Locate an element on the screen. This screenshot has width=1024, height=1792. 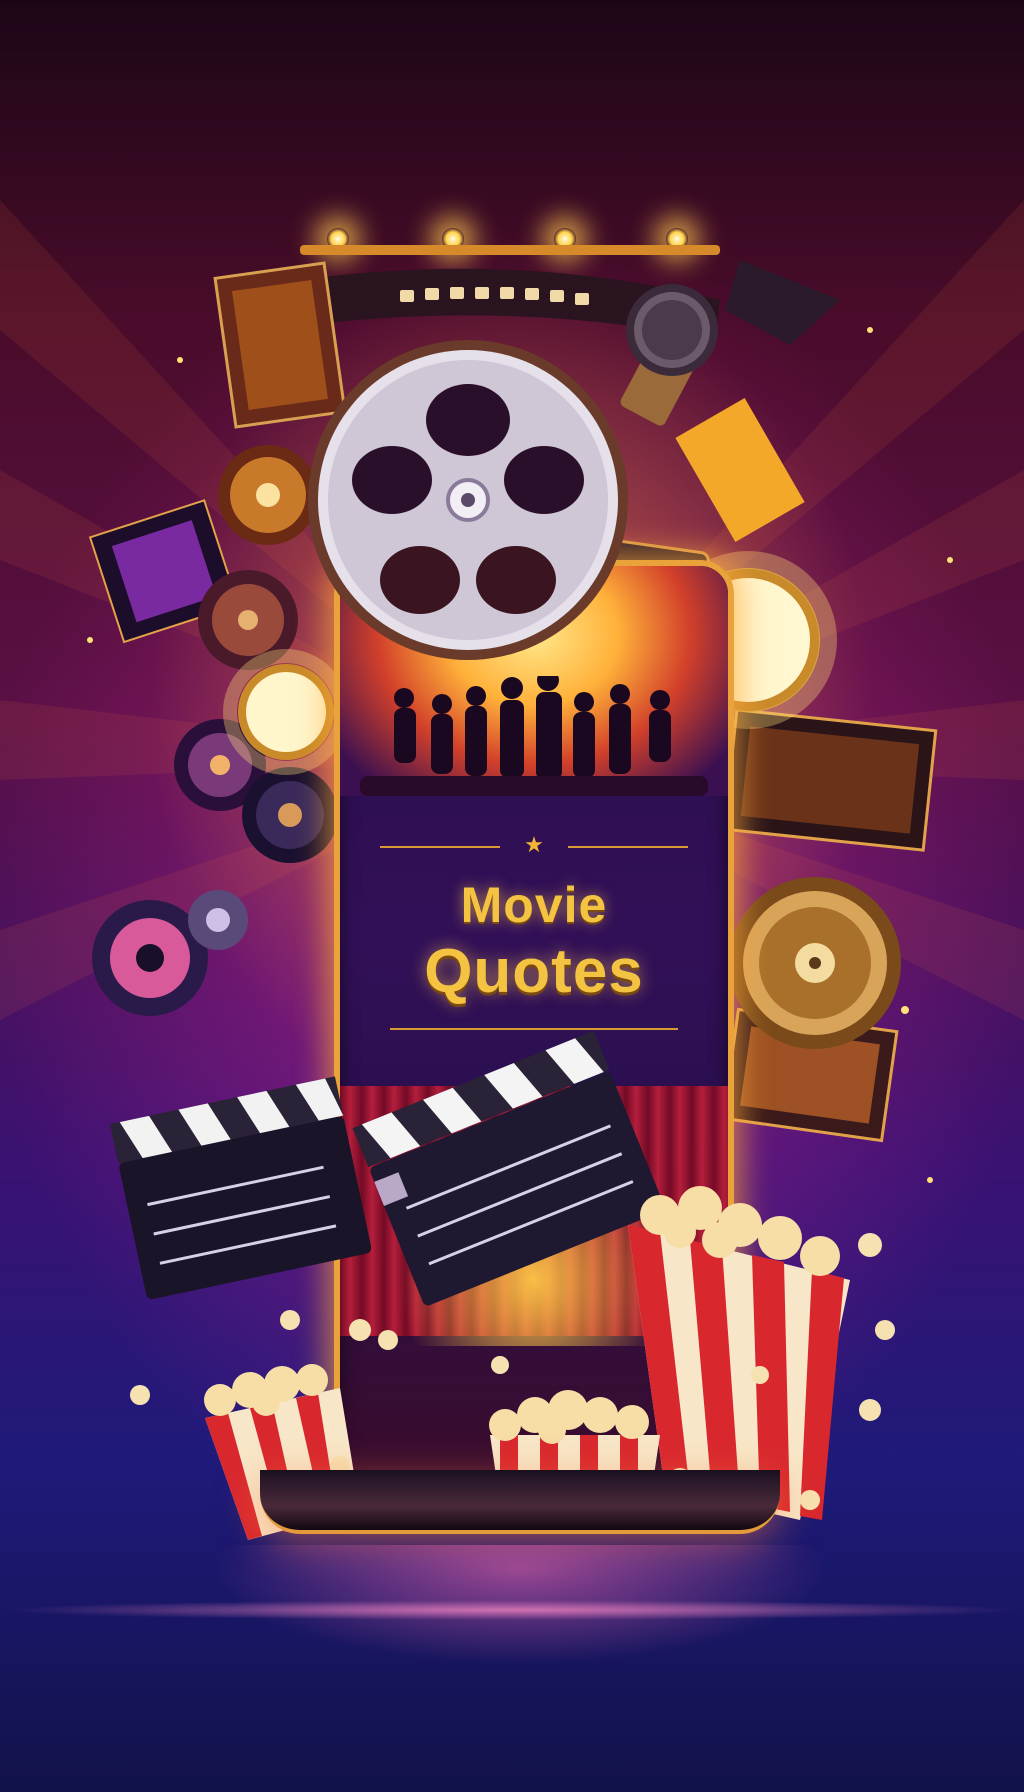
floor-glow is located at coordinates (512, 1610).